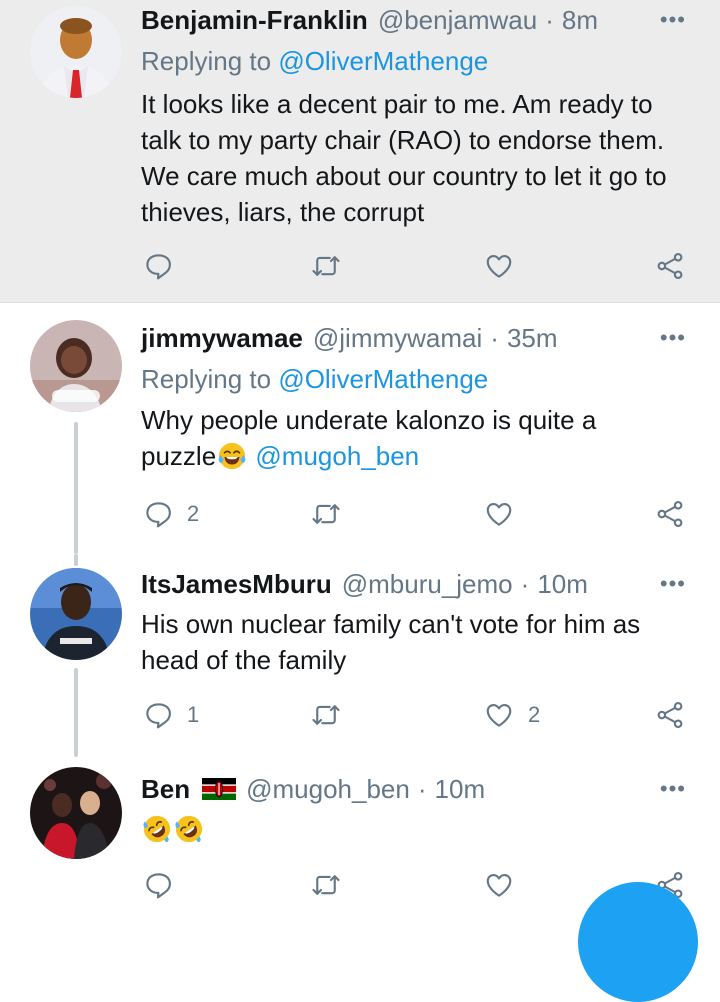 This screenshot has width=720, height=1002. I want to click on like-count: 2, so click(534, 714).